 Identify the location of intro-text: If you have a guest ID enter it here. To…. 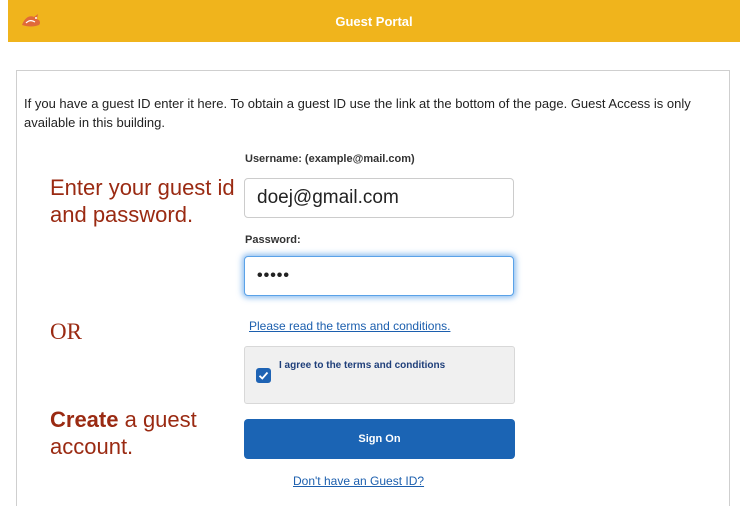
(357, 113).